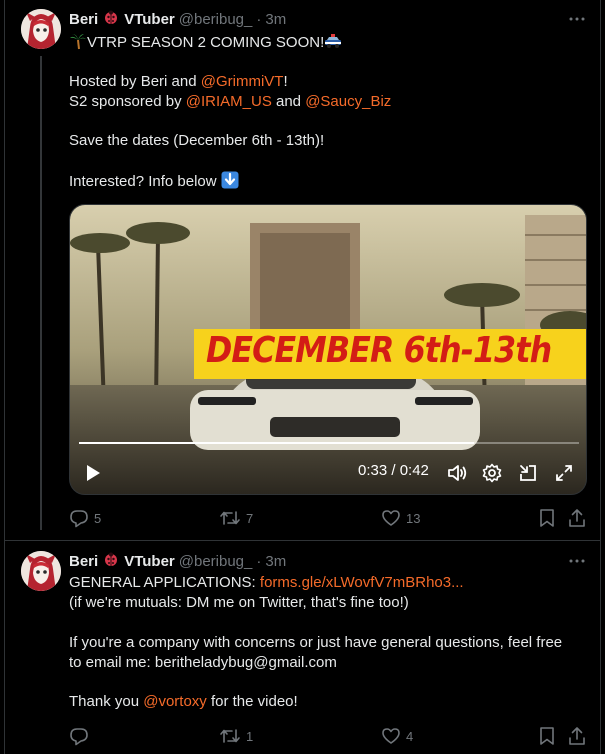  I want to click on tweet-text-line: Hosted by Beri and @GrimmiVT!, so click(178, 82).